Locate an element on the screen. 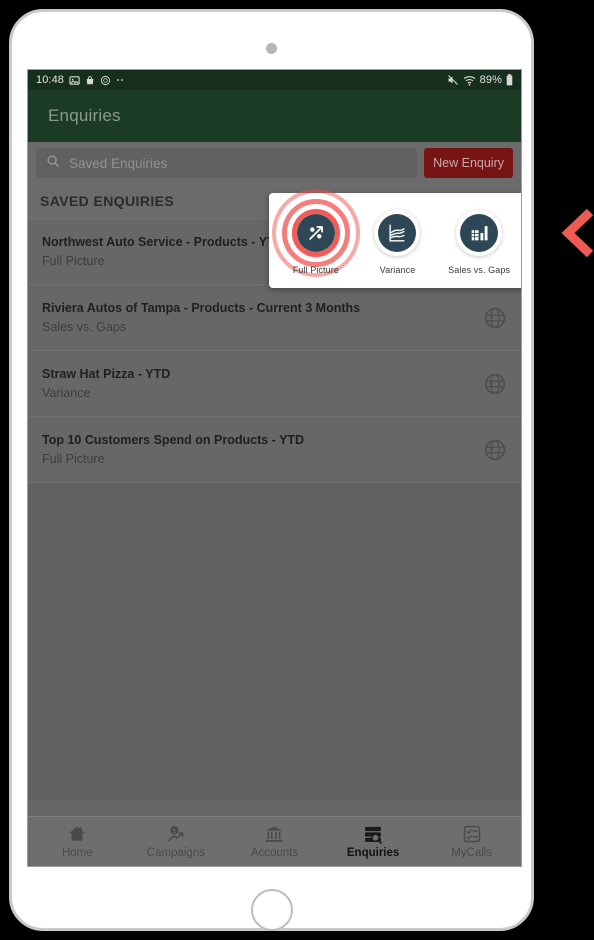 This screenshot has height=940, width=594. bank-icon is located at coordinates (274, 834).